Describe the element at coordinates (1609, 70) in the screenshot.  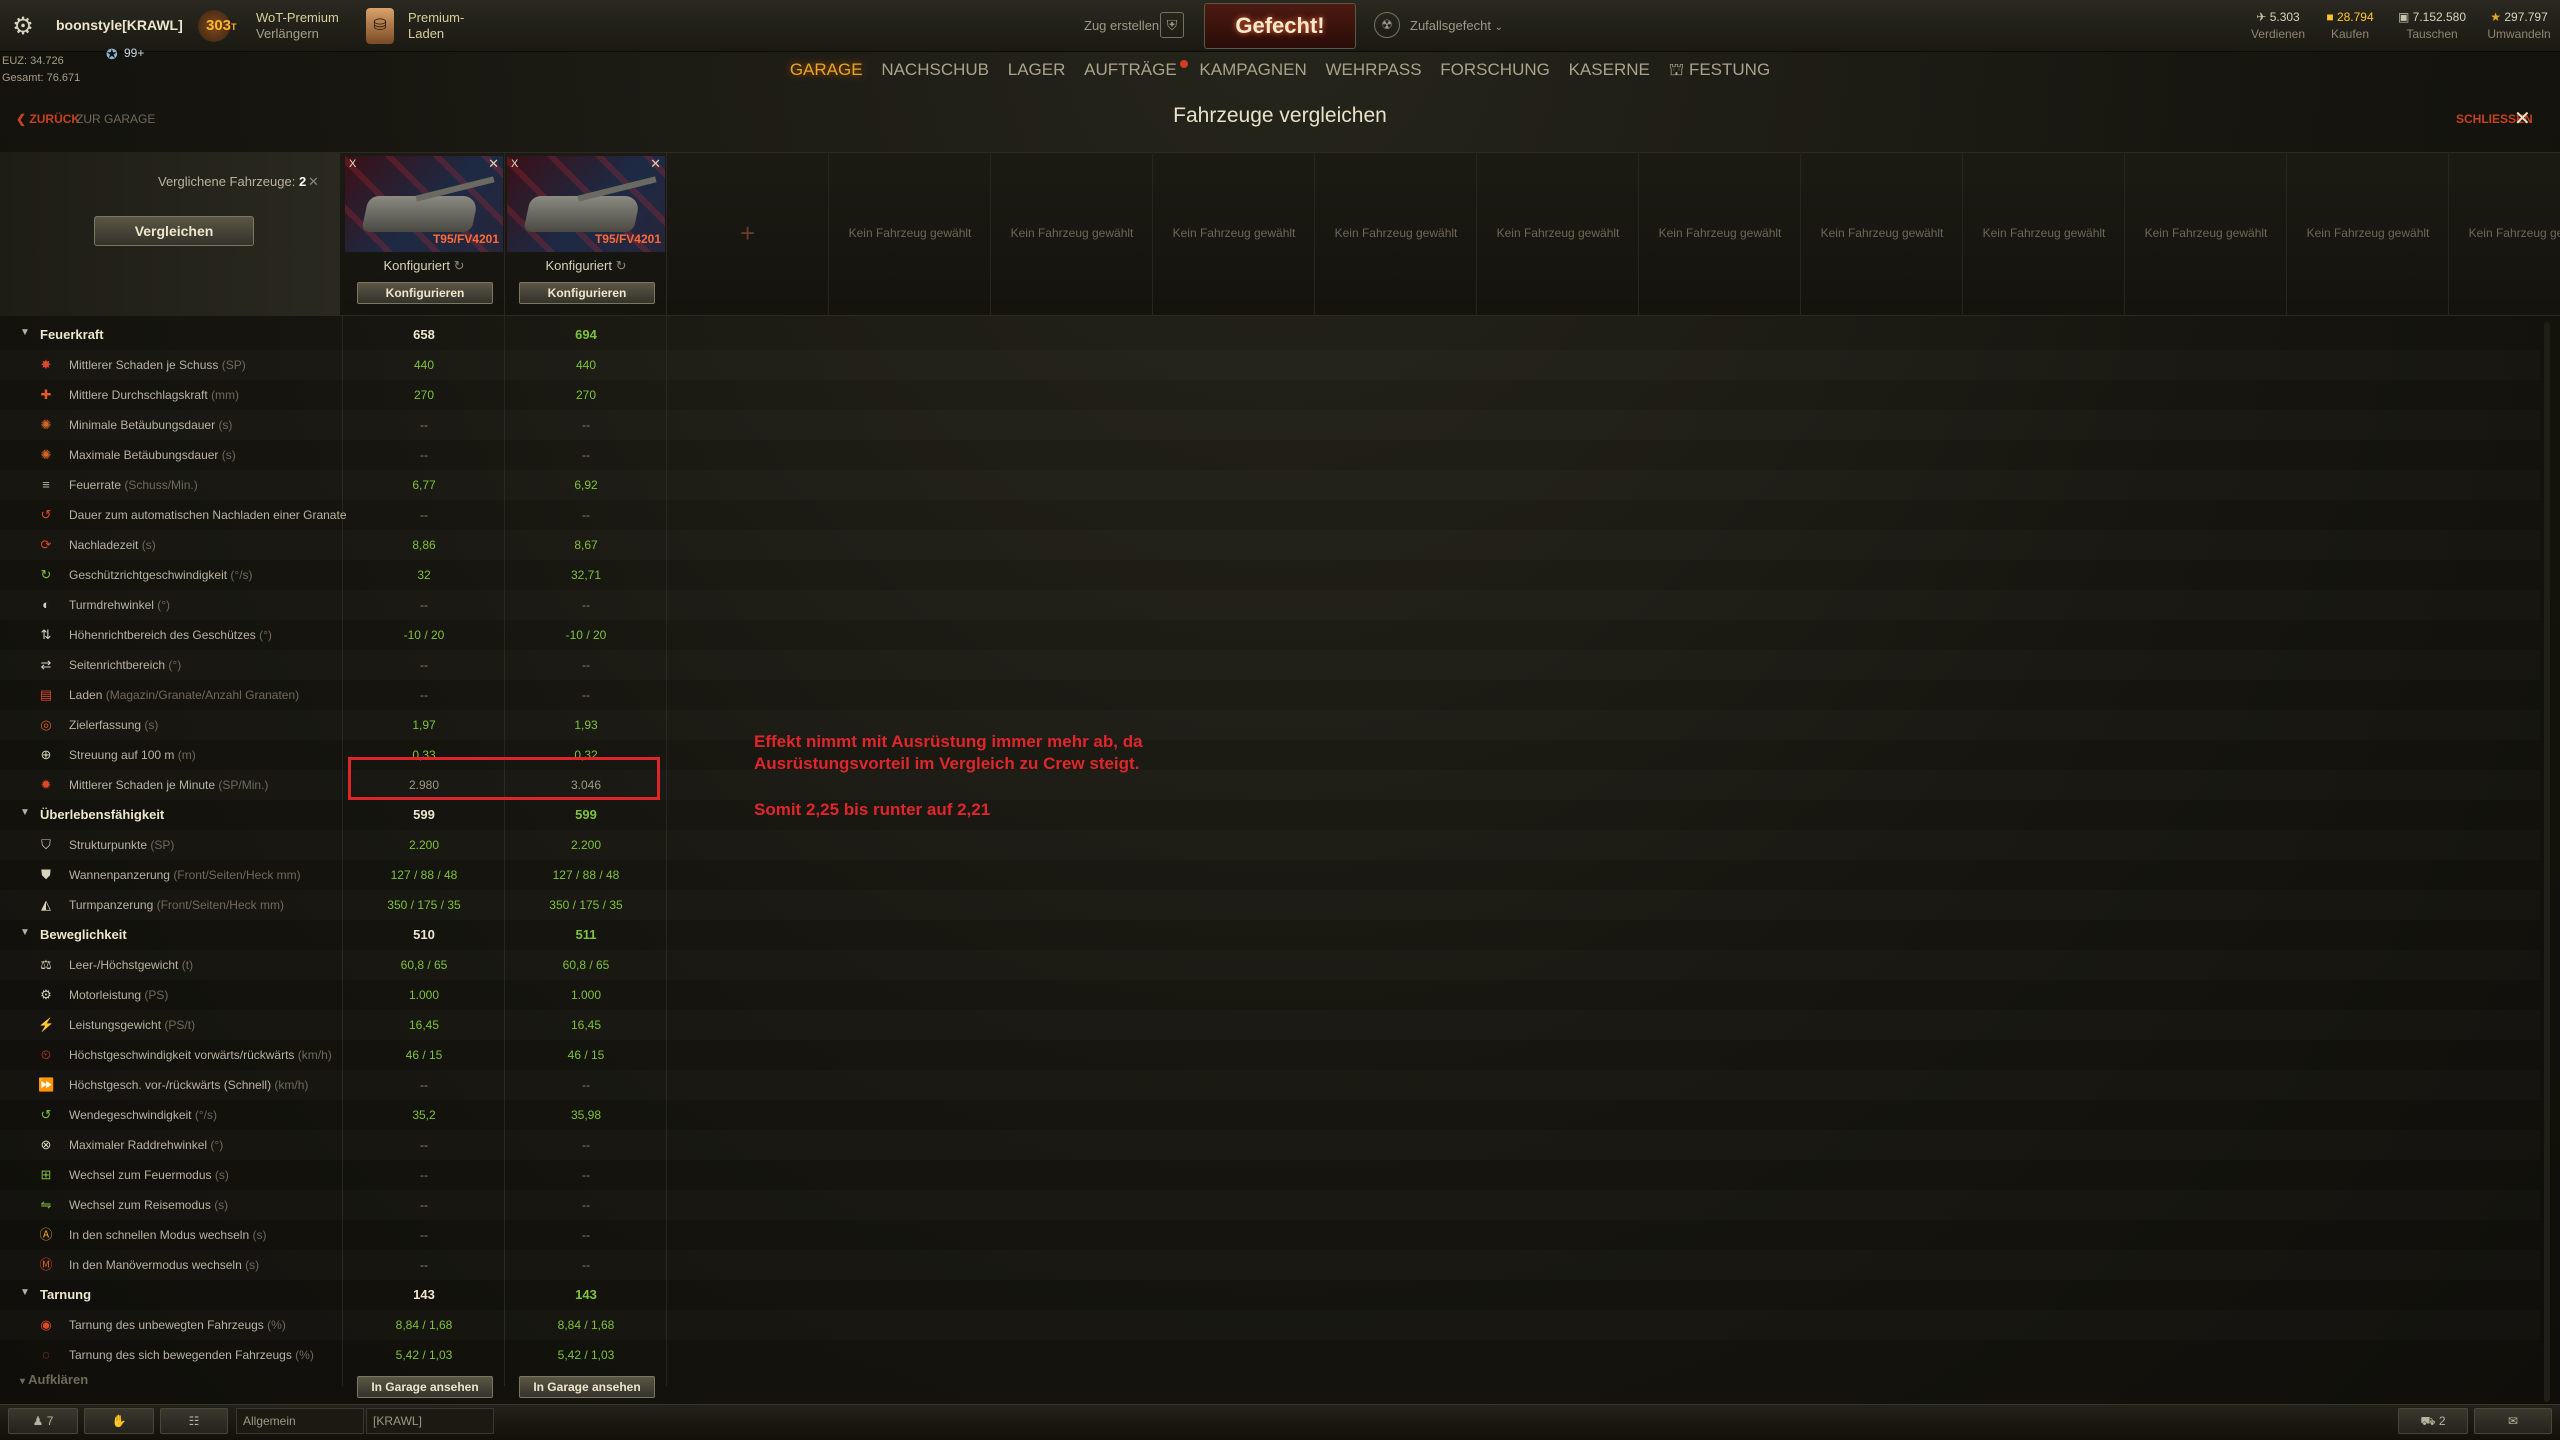
I see `nav-kaserne: KASERNE` at that location.